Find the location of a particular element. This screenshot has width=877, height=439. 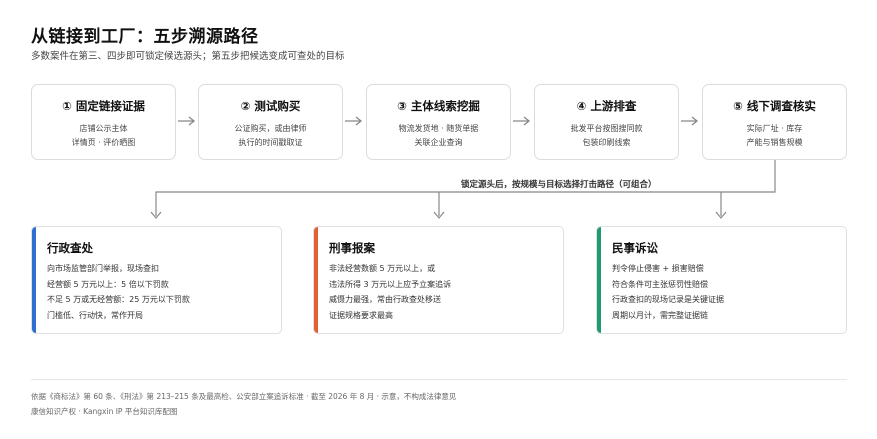

branch-connector is located at coordinates (463, 189).